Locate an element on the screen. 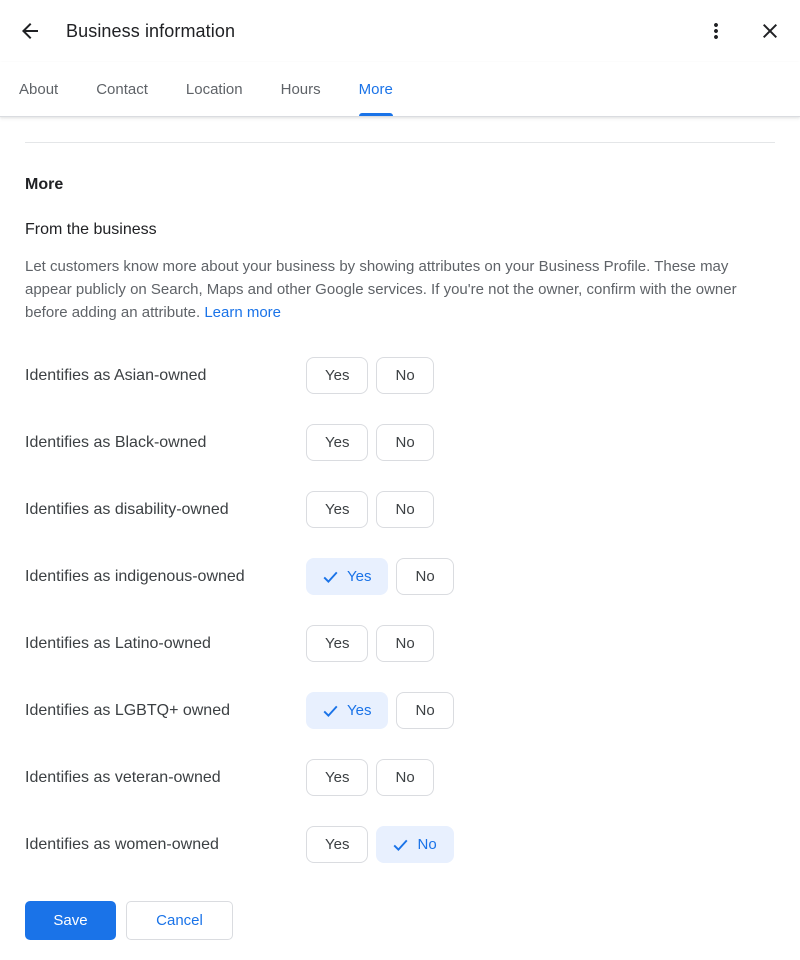 This screenshot has height=960, width=800. tab-hours: Hours is located at coordinates (301, 89).